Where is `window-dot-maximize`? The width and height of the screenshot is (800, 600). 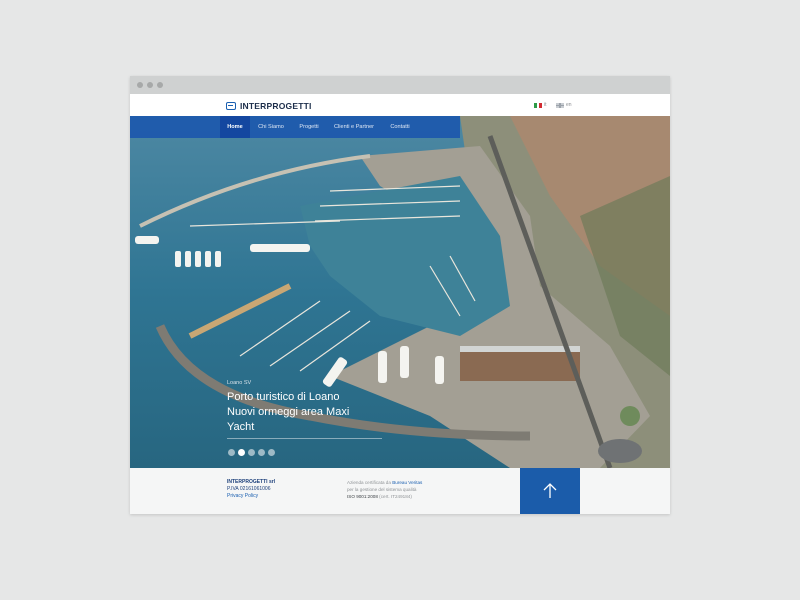
window-dot-maximize is located at coordinates (160, 85).